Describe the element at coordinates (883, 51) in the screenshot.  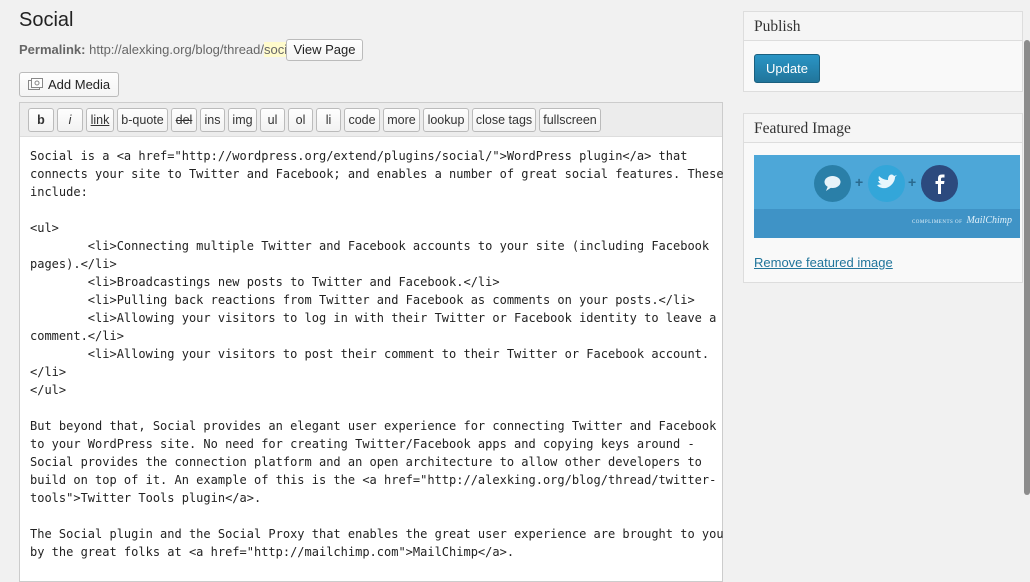
I see `publish-box: Publish Update` at that location.